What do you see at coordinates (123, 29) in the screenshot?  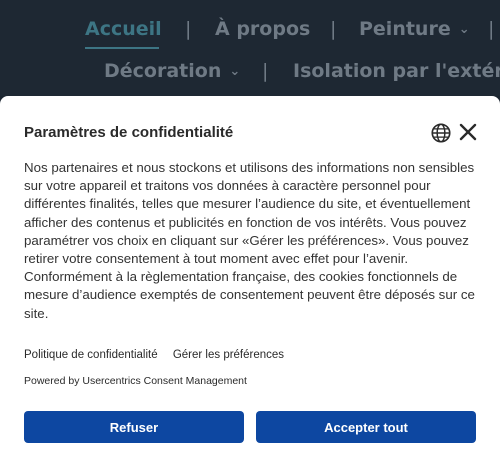 I see `nav-item-accueil: Accueil` at bounding box center [123, 29].